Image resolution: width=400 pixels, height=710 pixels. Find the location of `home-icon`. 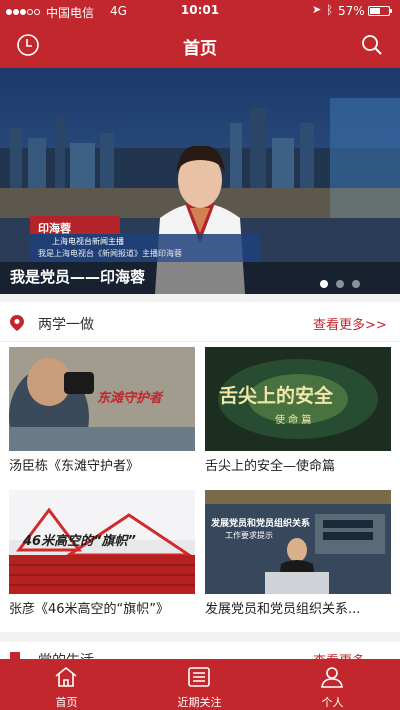

home-icon is located at coordinates (66, 676).